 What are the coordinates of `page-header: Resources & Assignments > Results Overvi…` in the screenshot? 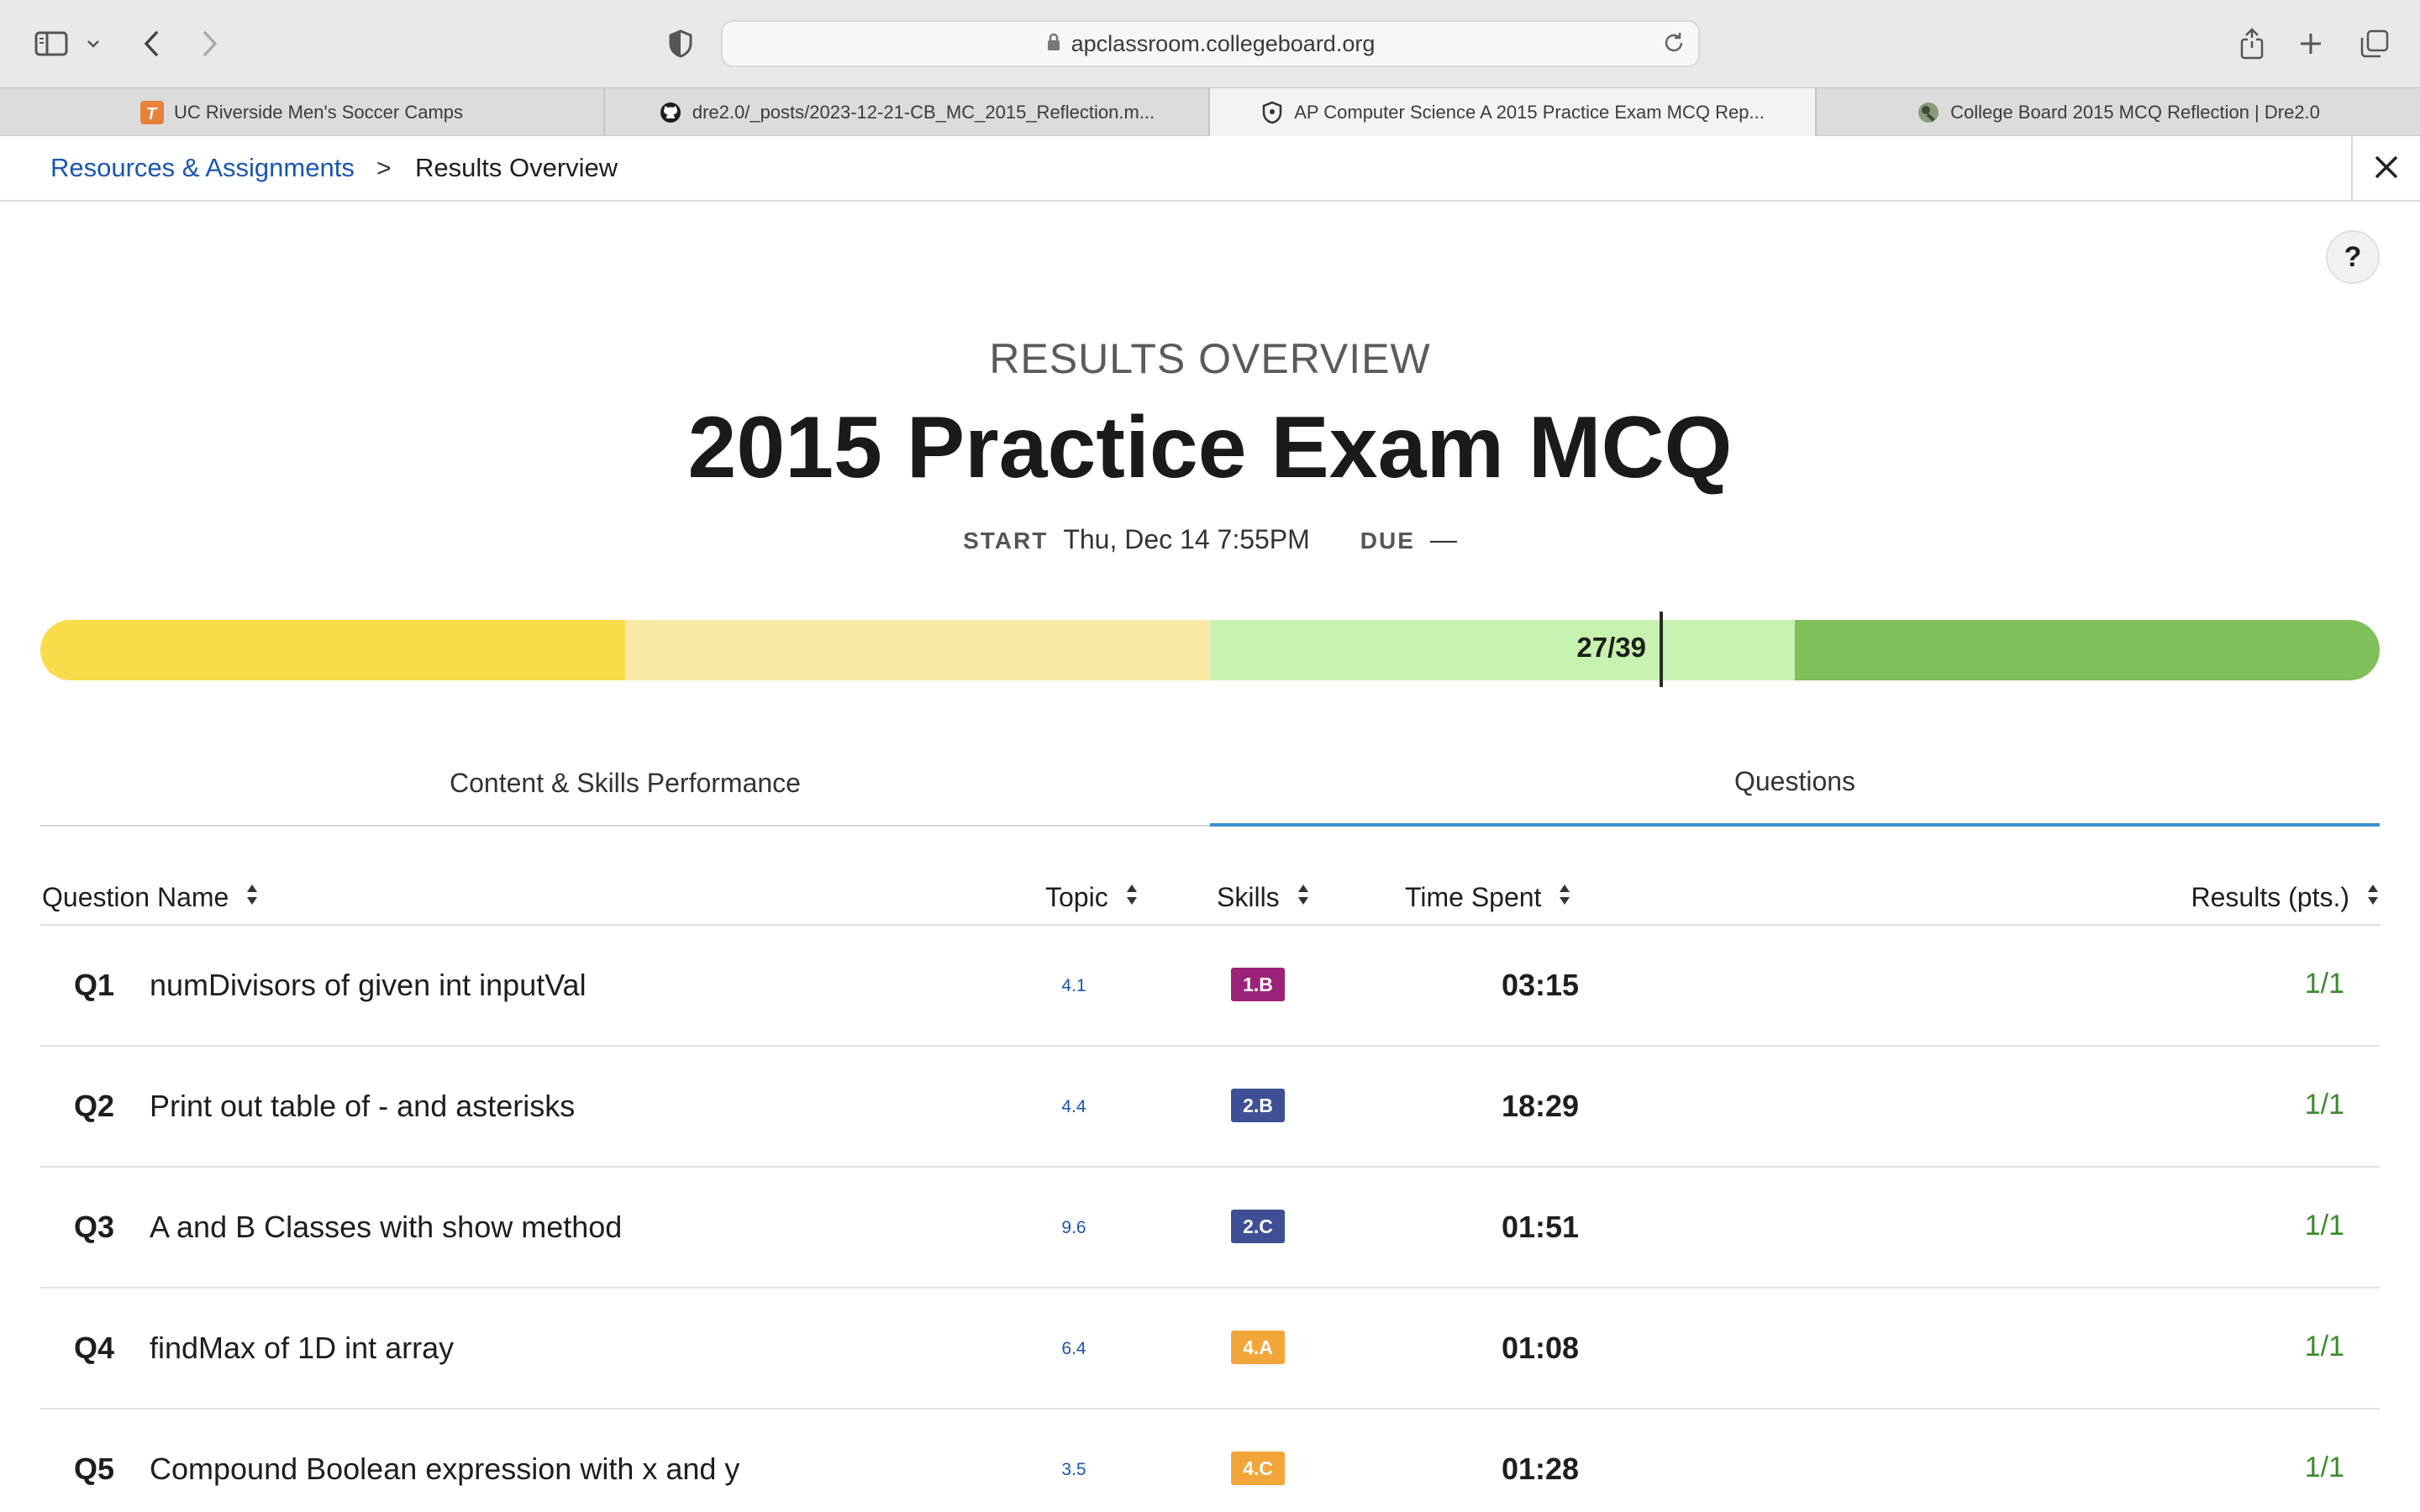 It's located at (1210, 169).